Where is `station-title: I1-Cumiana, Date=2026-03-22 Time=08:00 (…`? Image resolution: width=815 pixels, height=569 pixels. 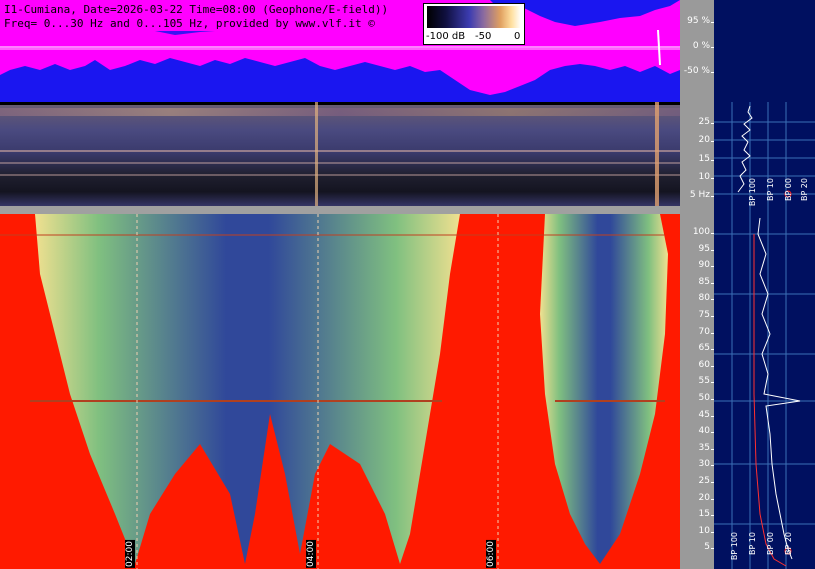
station-title: I1-Cumiana, Date=2026-03-22 Time=08:00 (… is located at coordinates (196, 9).